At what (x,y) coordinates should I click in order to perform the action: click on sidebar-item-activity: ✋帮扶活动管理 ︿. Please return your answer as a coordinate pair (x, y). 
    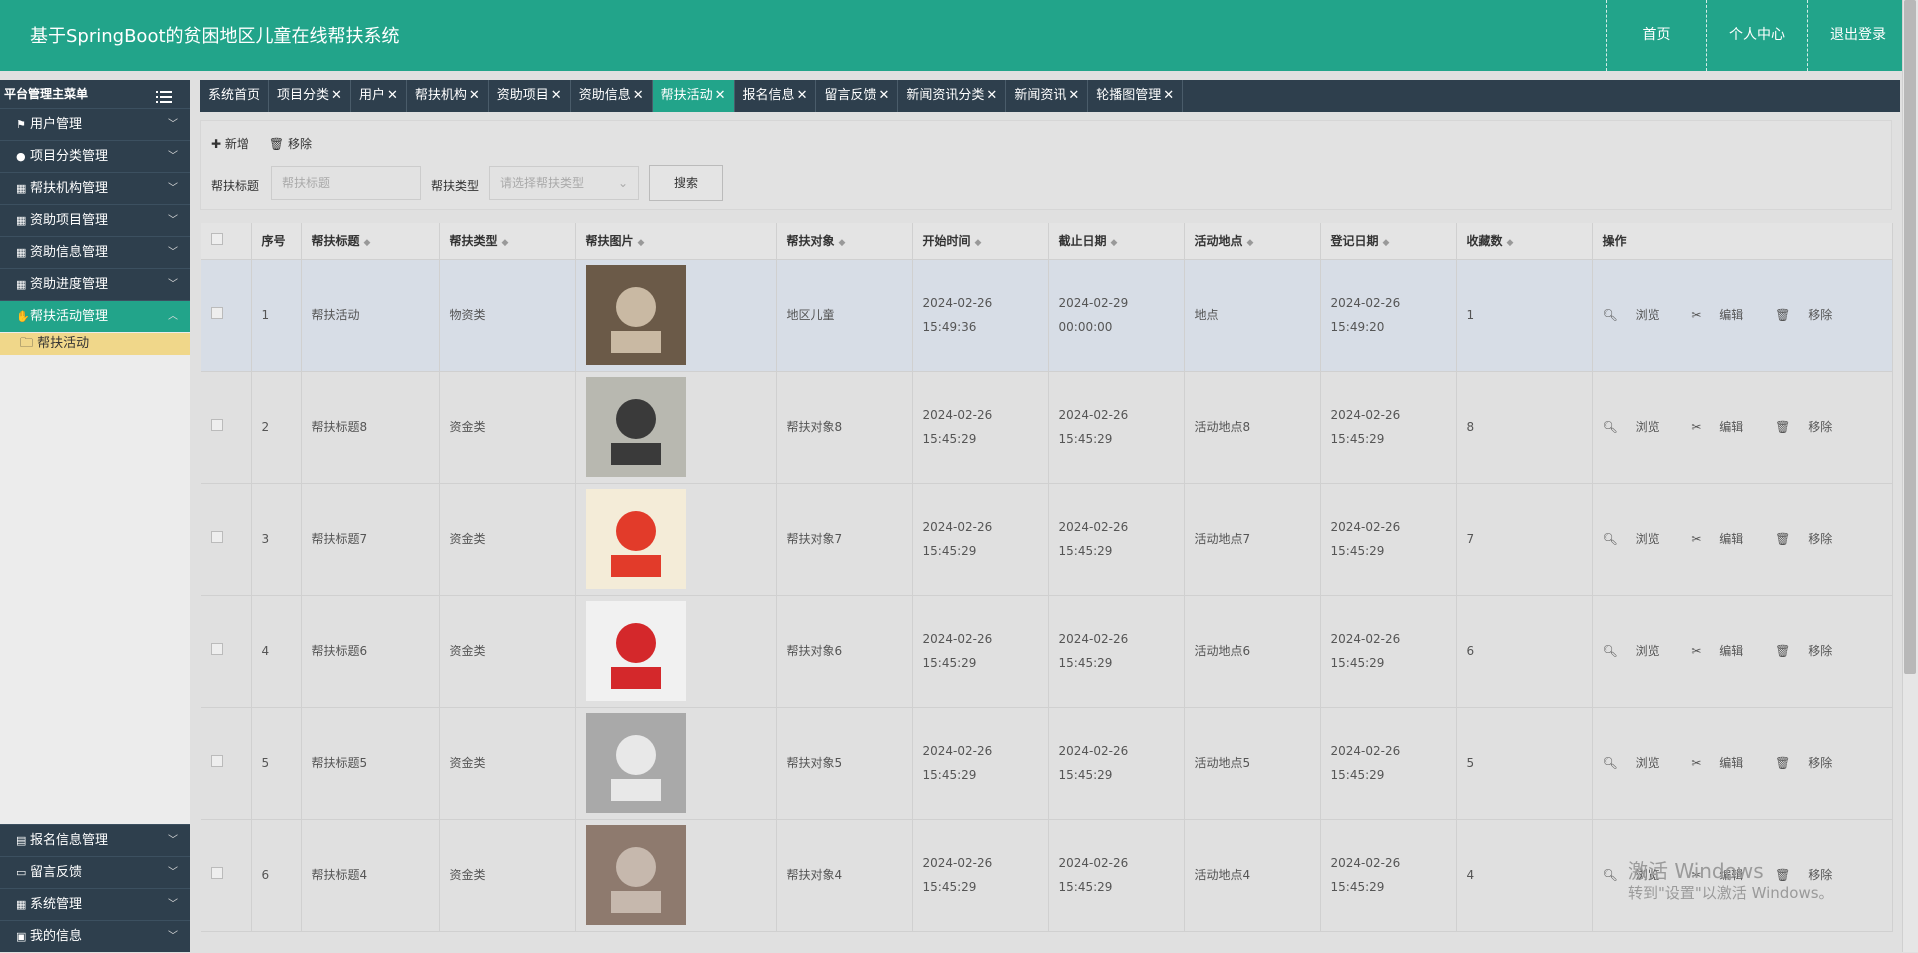
    Looking at the image, I should click on (95, 316).